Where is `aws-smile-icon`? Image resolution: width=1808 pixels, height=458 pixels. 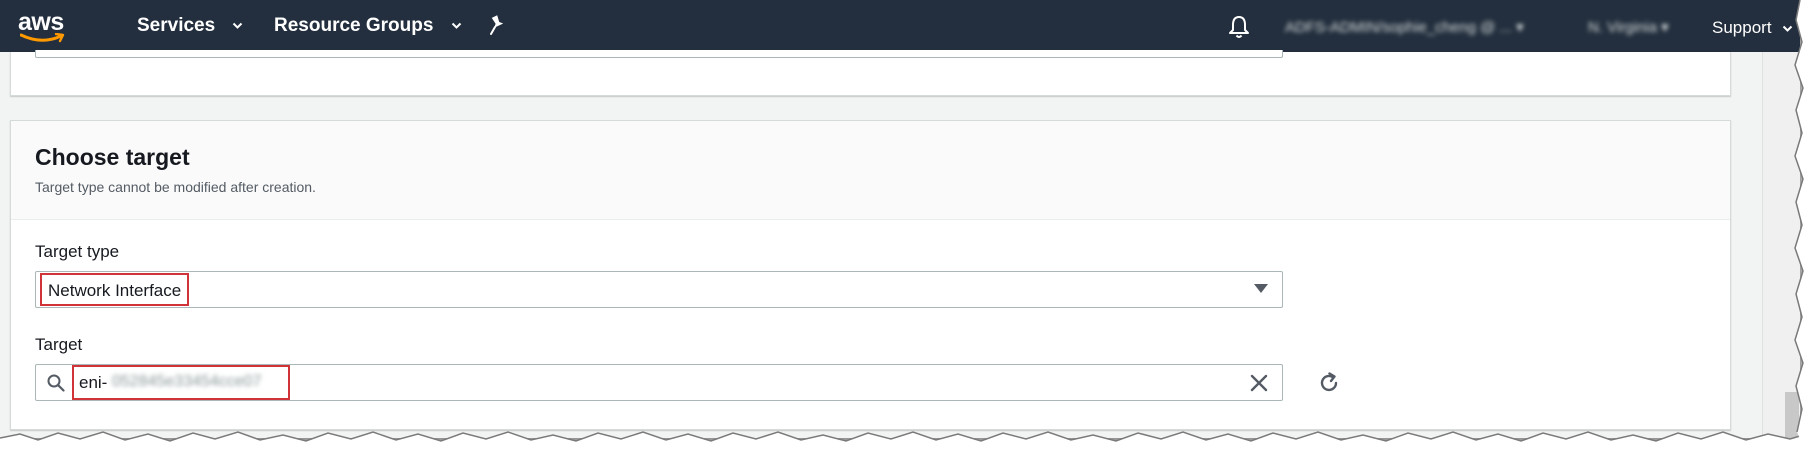
aws-smile-icon is located at coordinates (42, 38).